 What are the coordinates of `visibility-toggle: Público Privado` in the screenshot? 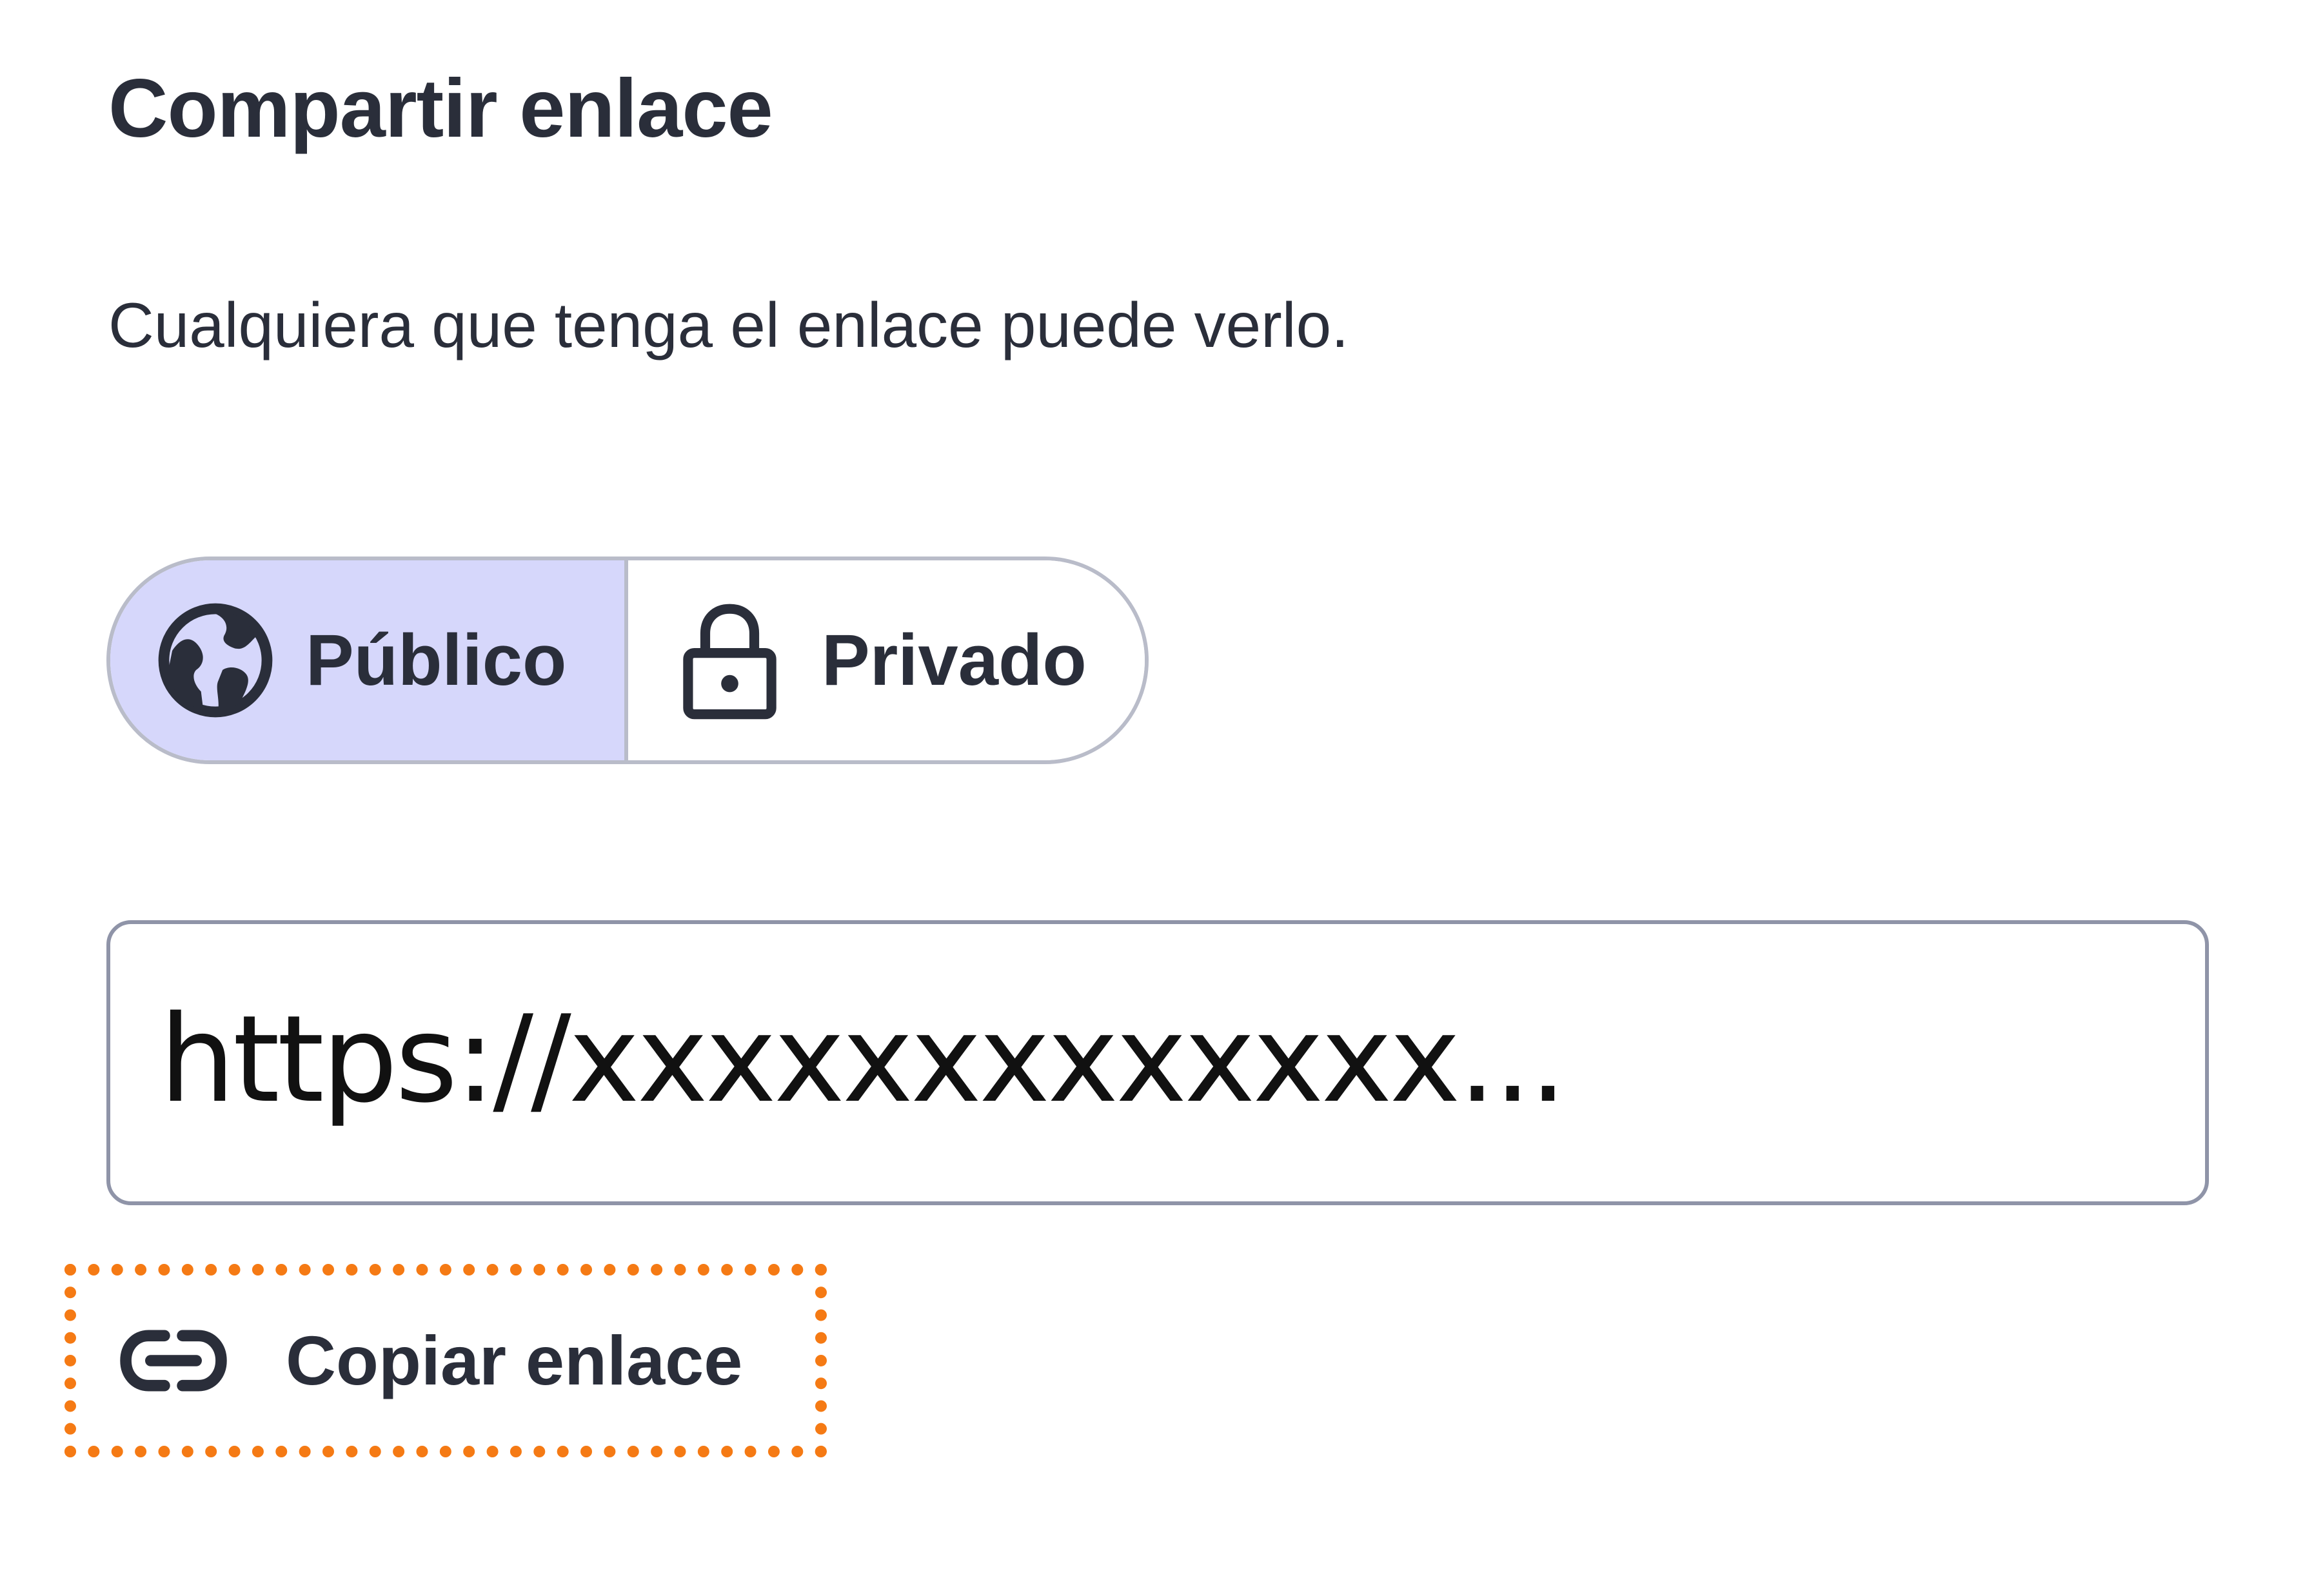 It's located at (627, 660).